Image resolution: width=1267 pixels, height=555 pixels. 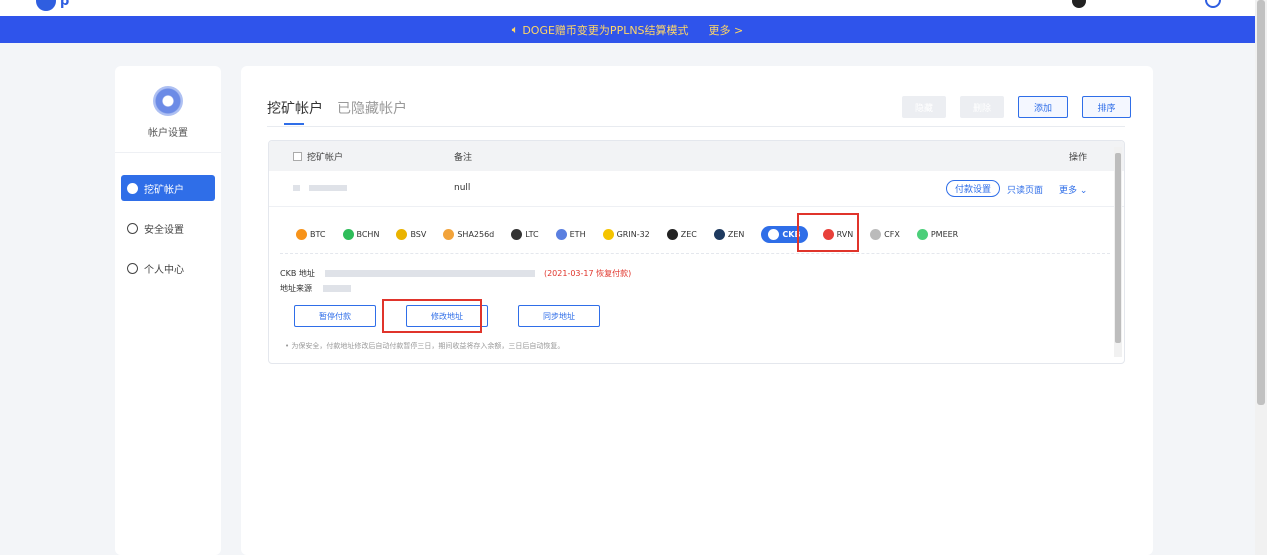 I want to click on header-account: 挖矿帐户, so click(x=318, y=156).